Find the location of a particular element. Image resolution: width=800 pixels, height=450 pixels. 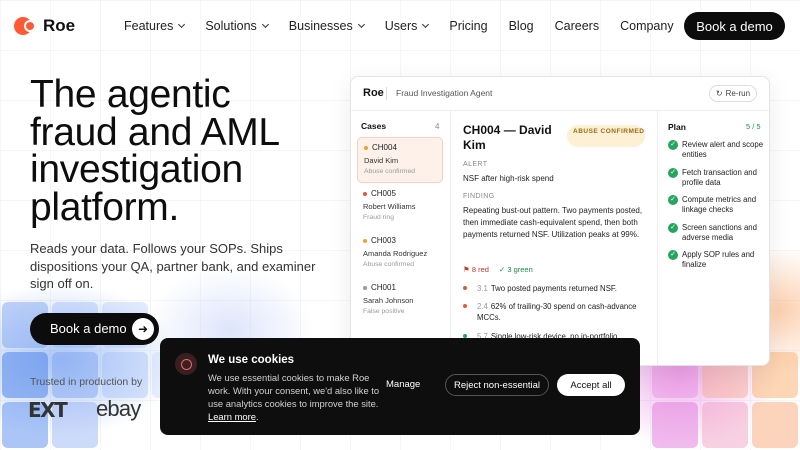

brand-logo: Roe is located at coordinates (44, 26).